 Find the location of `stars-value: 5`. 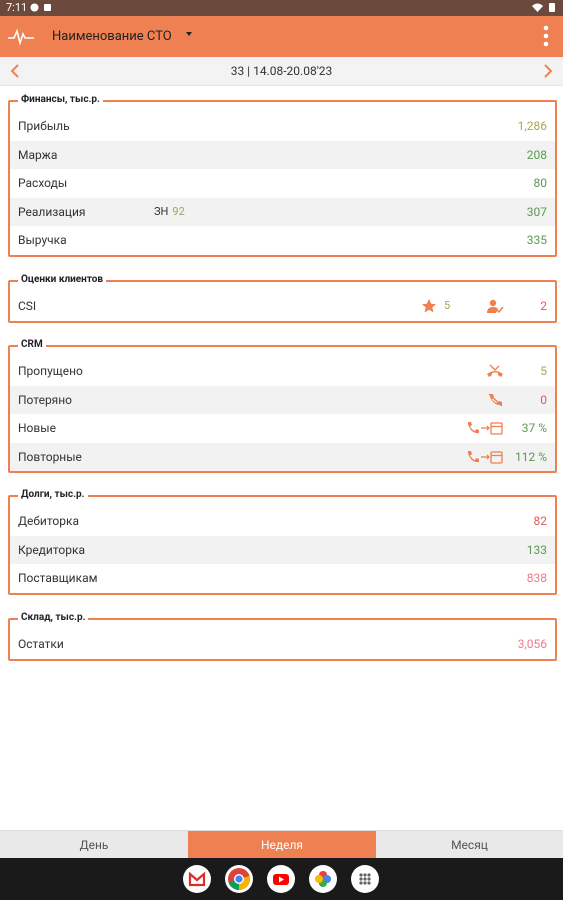

stars-value: 5 is located at coordinates (447, 305).